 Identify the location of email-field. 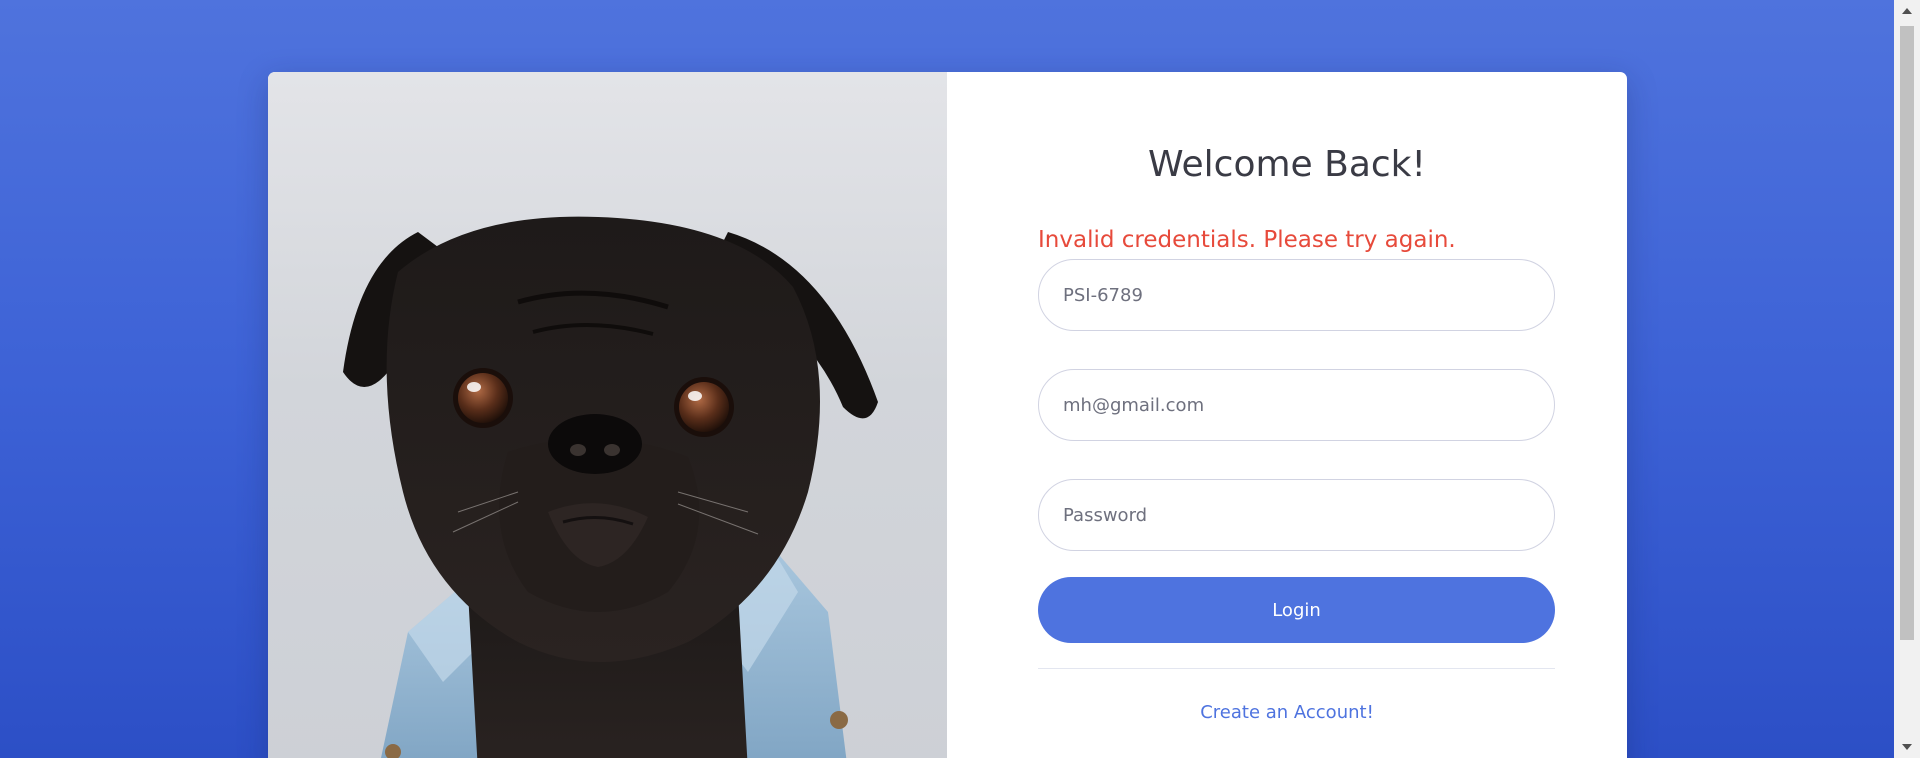
(1296, 405).